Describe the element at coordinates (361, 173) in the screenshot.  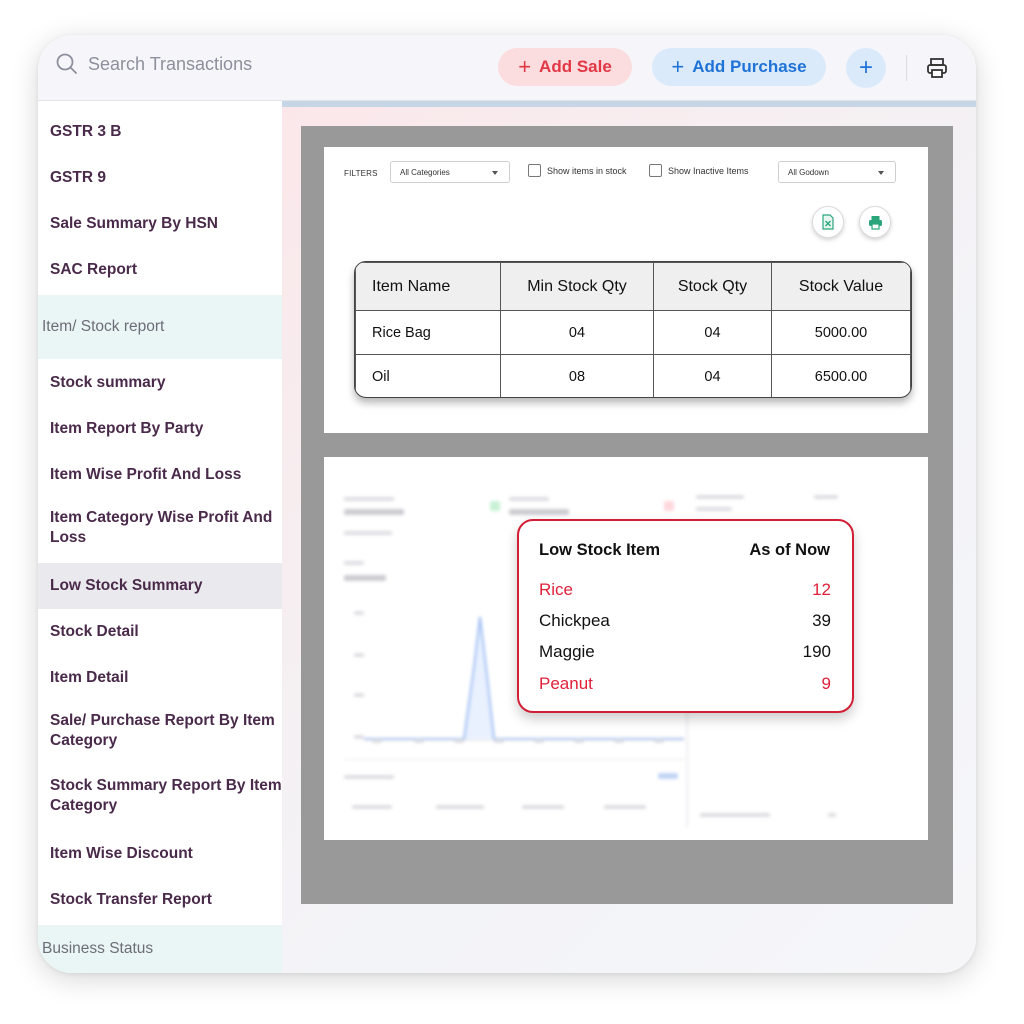
I see `filters-label: FILTERS` at that location.